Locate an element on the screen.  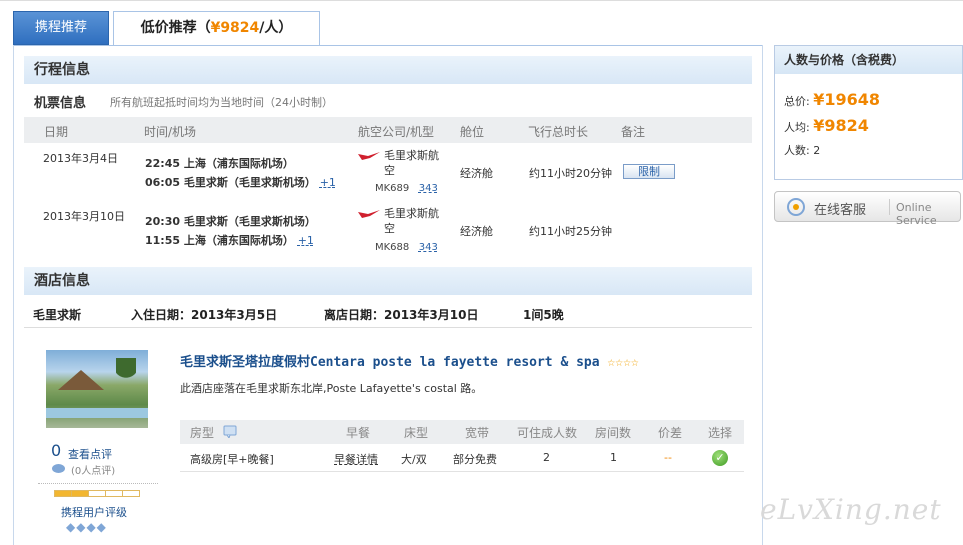
room-table-header: 房型 早餐 床型 宽带 可住成人数 房间数 价差 选择 is located at coordinates (462, 432).